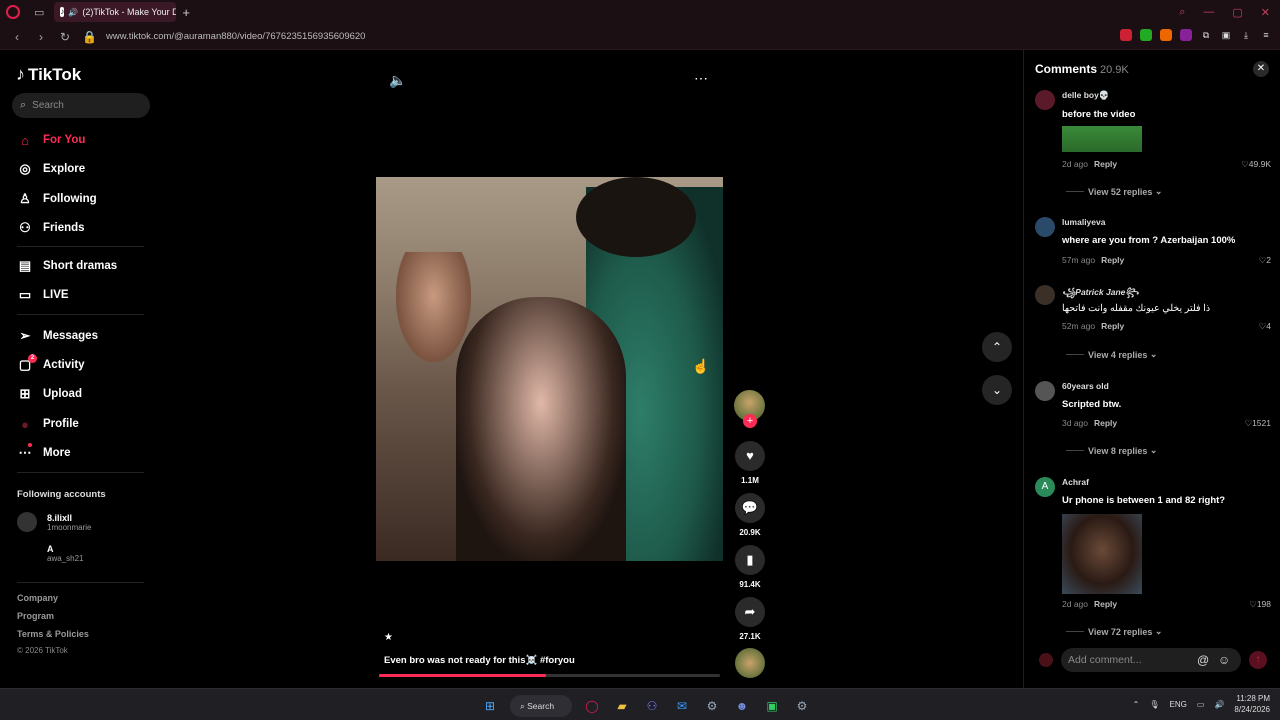 This screenshot has height=720, width=1280. What do you see at coordinates (73, 12) in the screenshot?
I see `speaker-icon: 🔊` at bounding box center [73, 12].